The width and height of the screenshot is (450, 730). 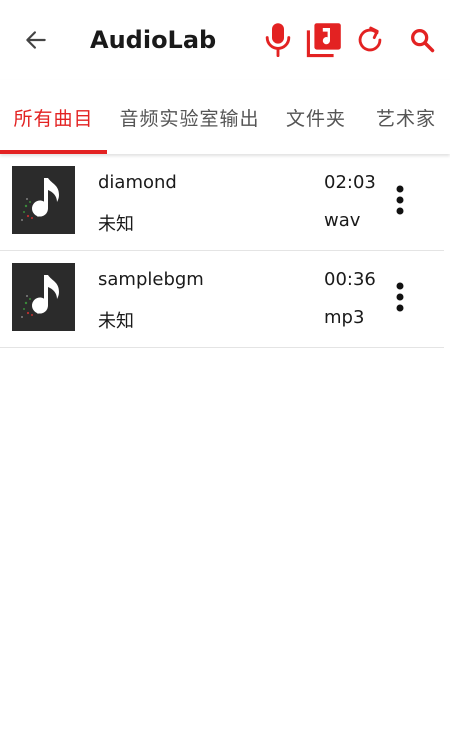 I want to click on record-button, so click(x=278, y=40).